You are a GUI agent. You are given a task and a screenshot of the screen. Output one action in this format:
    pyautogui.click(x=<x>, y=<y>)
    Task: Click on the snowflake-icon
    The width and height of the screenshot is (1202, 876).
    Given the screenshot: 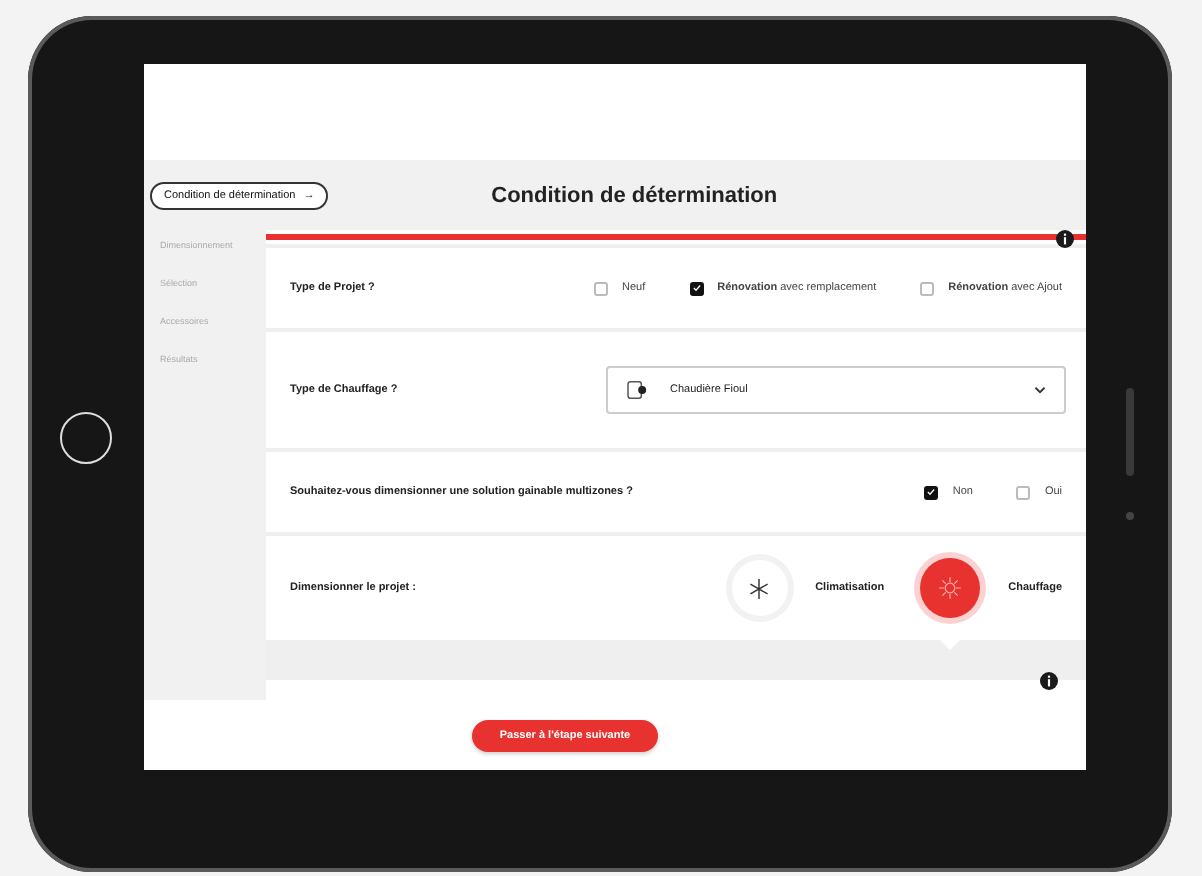 What is the action you would take?
    pyautogui.click(x=759, y=588)
    